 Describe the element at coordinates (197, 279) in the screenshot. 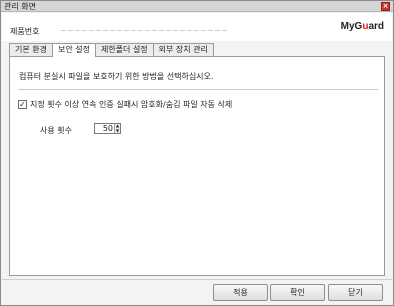

I see `footer-divider` at that location.